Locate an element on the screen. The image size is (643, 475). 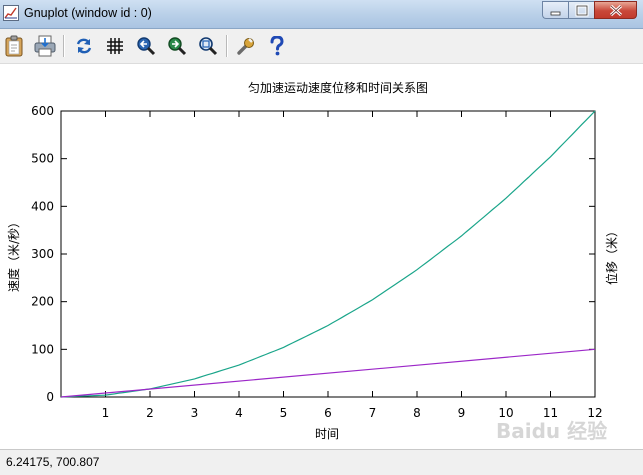
x-tick-label: 3 is located at coordinates (195, 413).